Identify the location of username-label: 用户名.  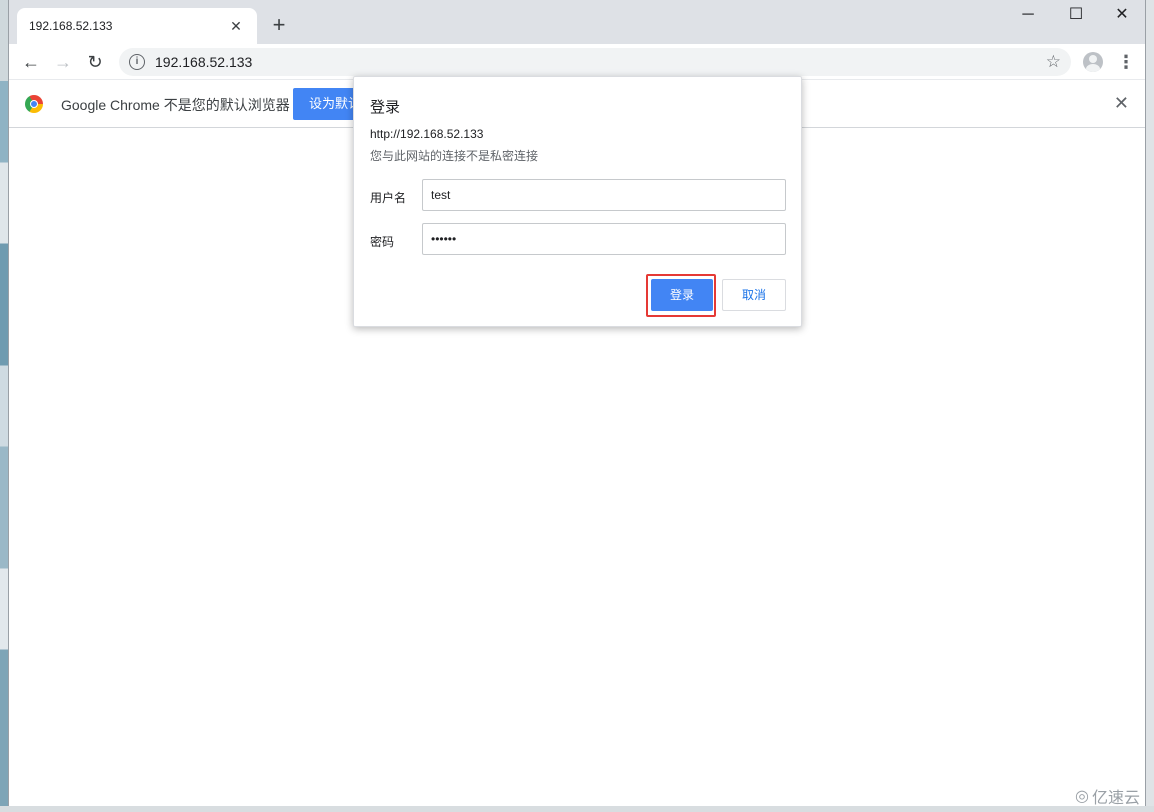
(388, 198).